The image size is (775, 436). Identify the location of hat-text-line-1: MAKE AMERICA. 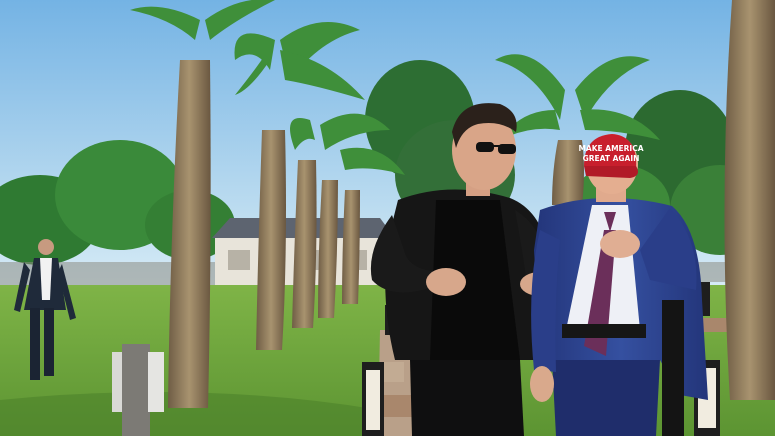
(610, 148).